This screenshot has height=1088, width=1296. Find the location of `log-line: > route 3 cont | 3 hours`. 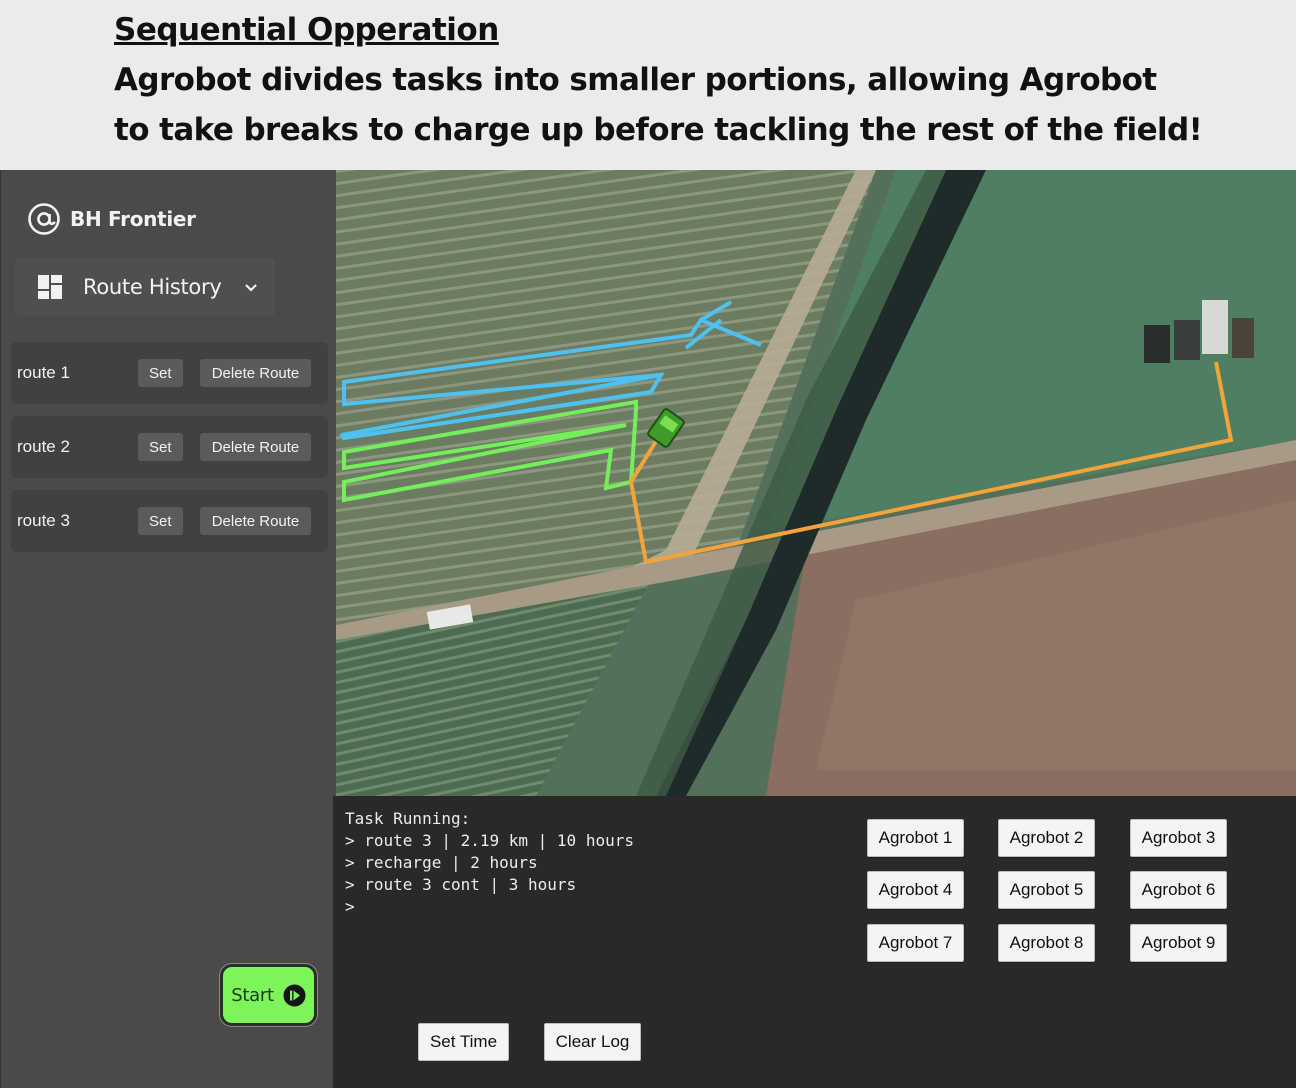

log-line: > route 3 cont | 3 hours is located at coordinates (461, 884).